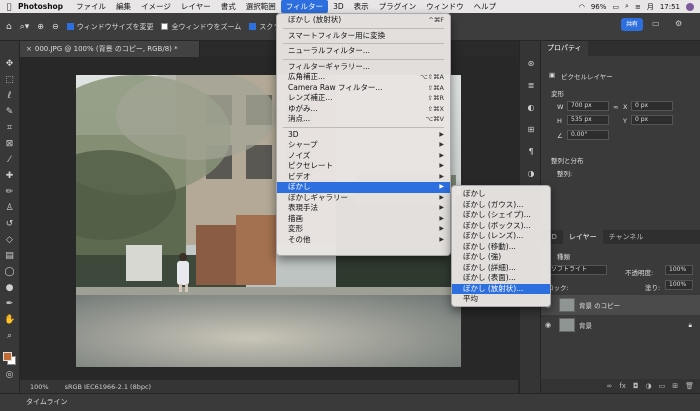 This screenshot has width=700, height=411. What do you see at coordinates (29, 49) in the screenshot?
I see `close-icon: ×` at bounding box center [29, 49].